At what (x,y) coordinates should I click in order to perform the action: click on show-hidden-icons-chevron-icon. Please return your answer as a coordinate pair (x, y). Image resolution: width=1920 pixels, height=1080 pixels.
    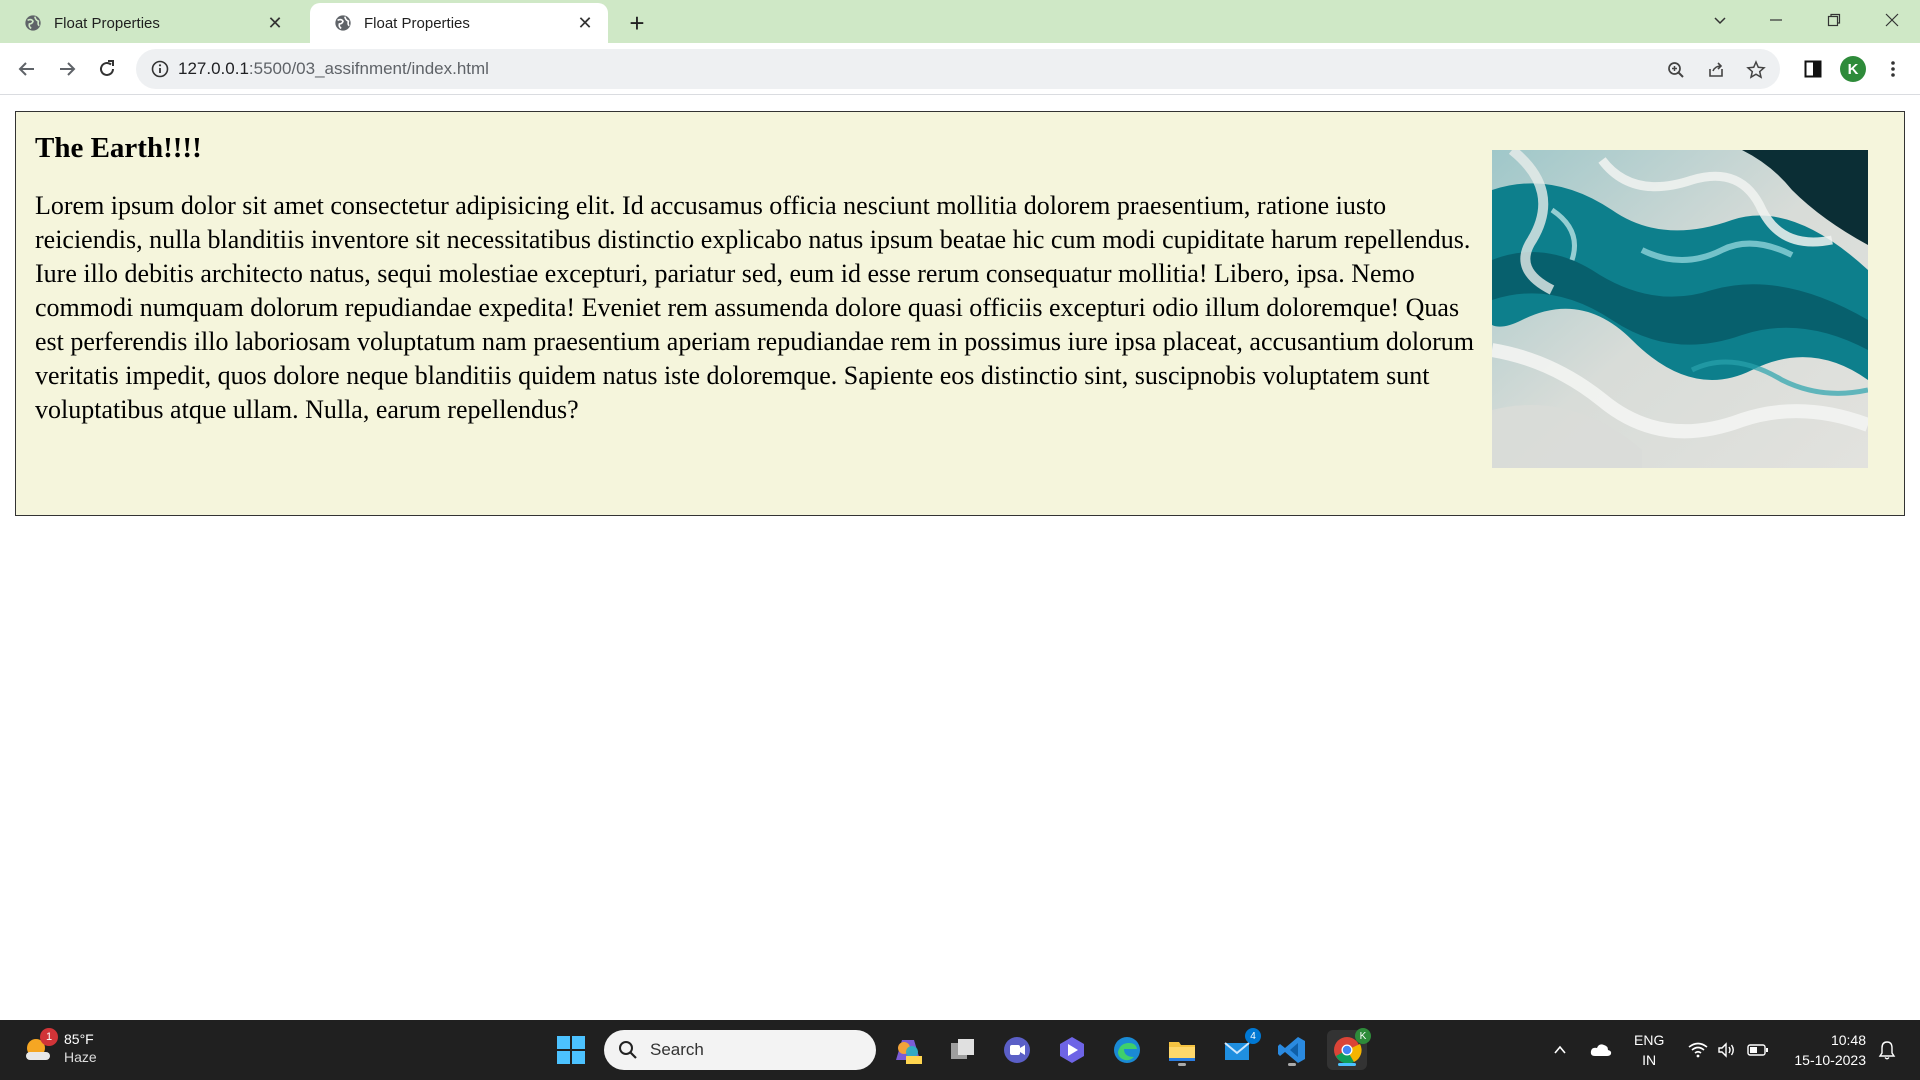
    Looking at the image, I should click on (1560, 1050).